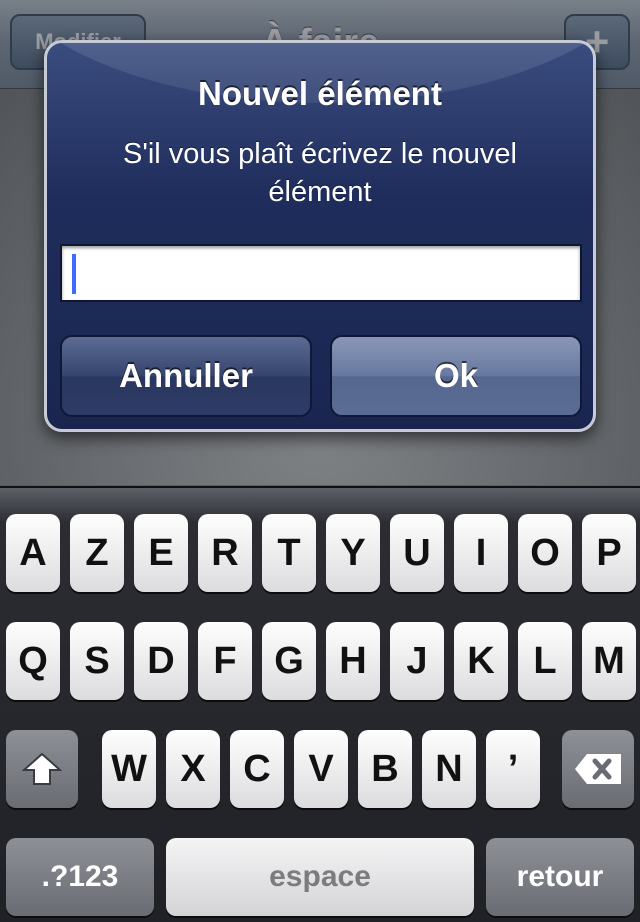  Describe the element at coordinates (560, 877) in the screenshot. I see `return-key: retour` at that location.